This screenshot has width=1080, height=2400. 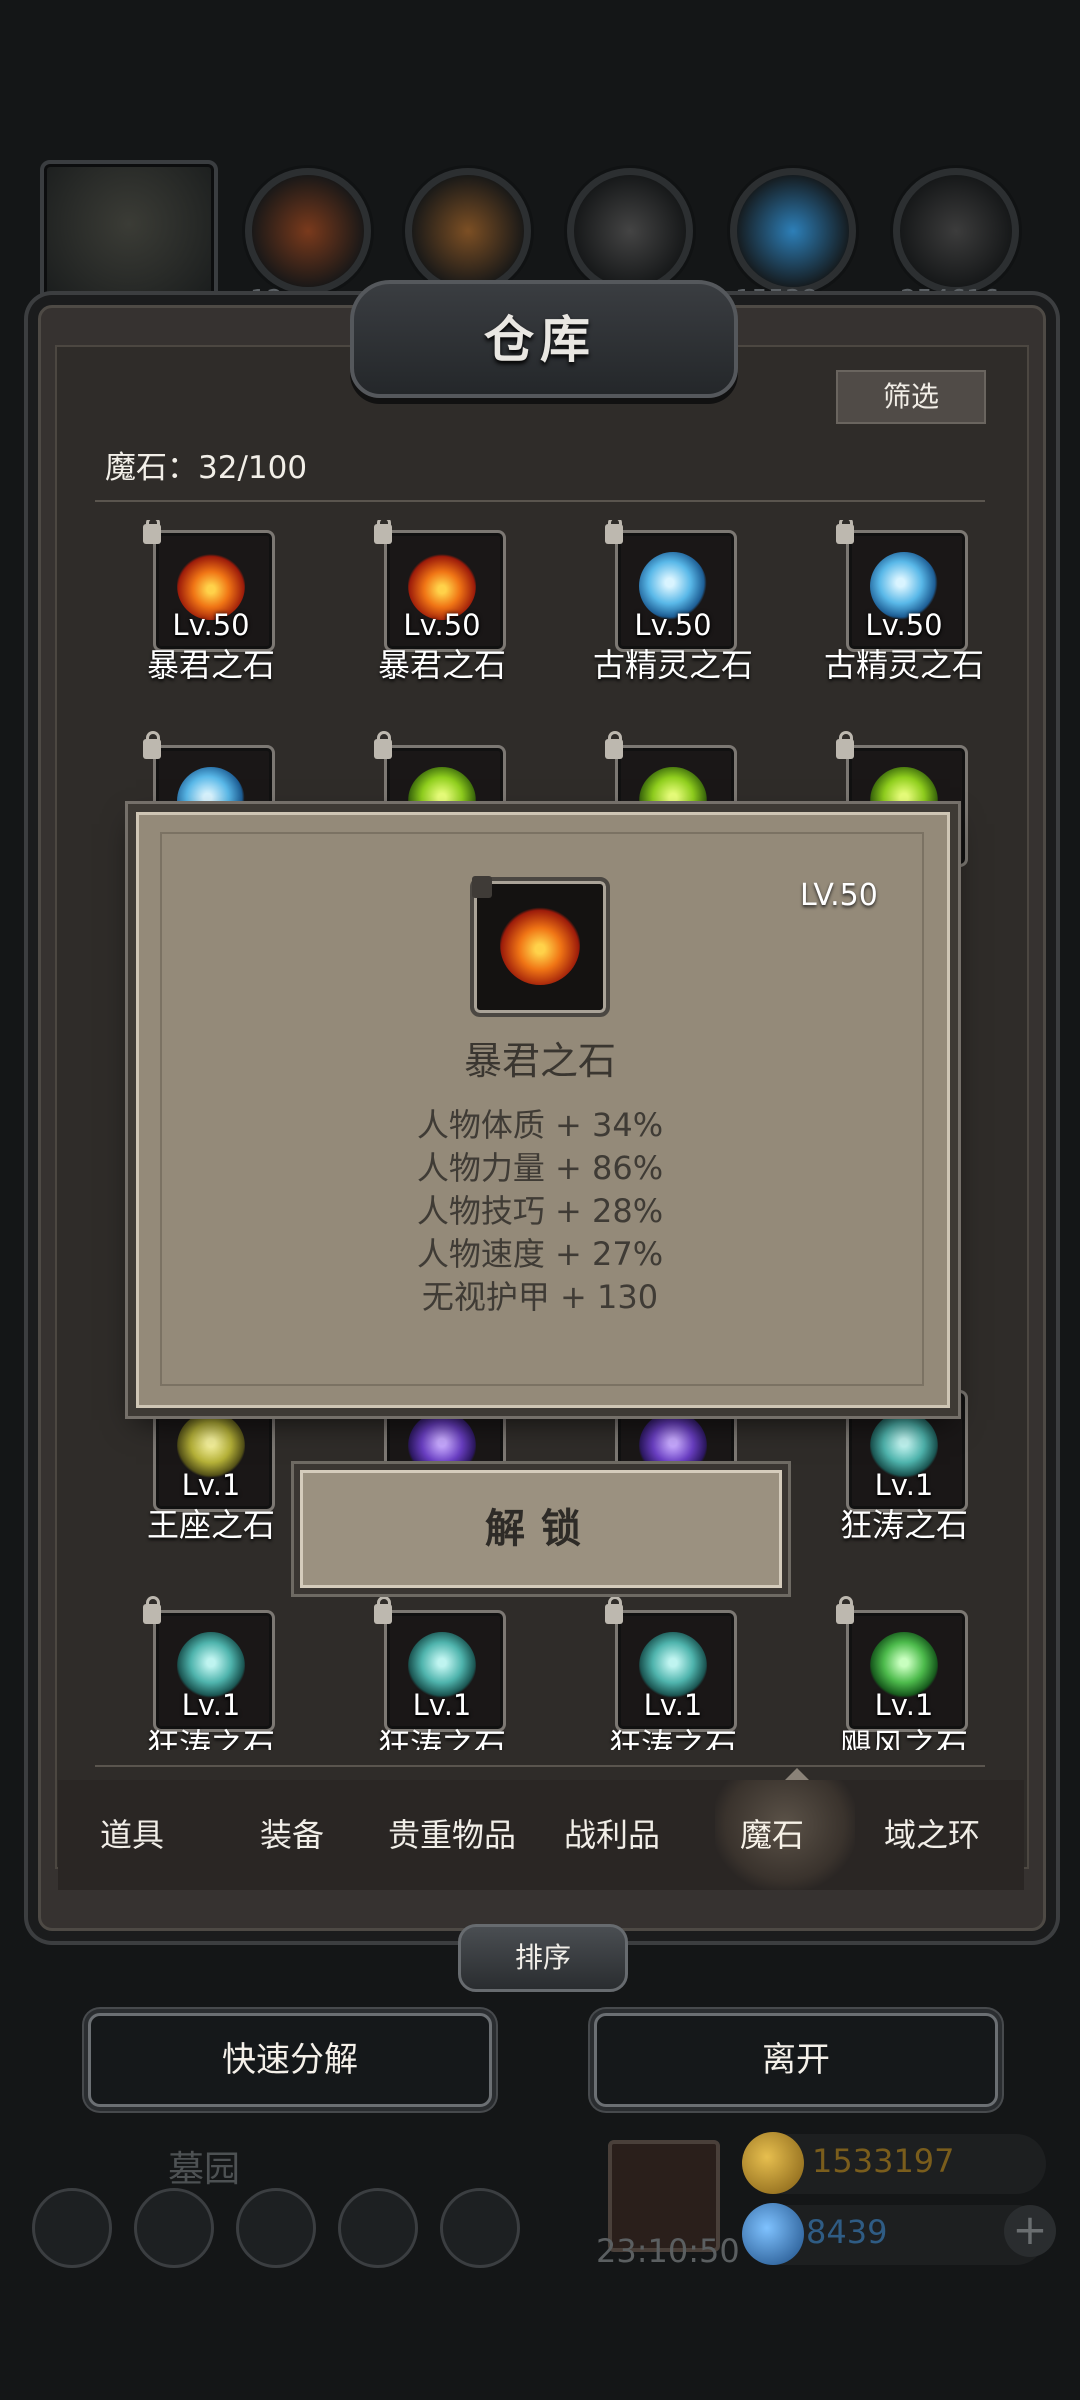 I want to click on tab-0: 道具, so click(x=132, y=1835).